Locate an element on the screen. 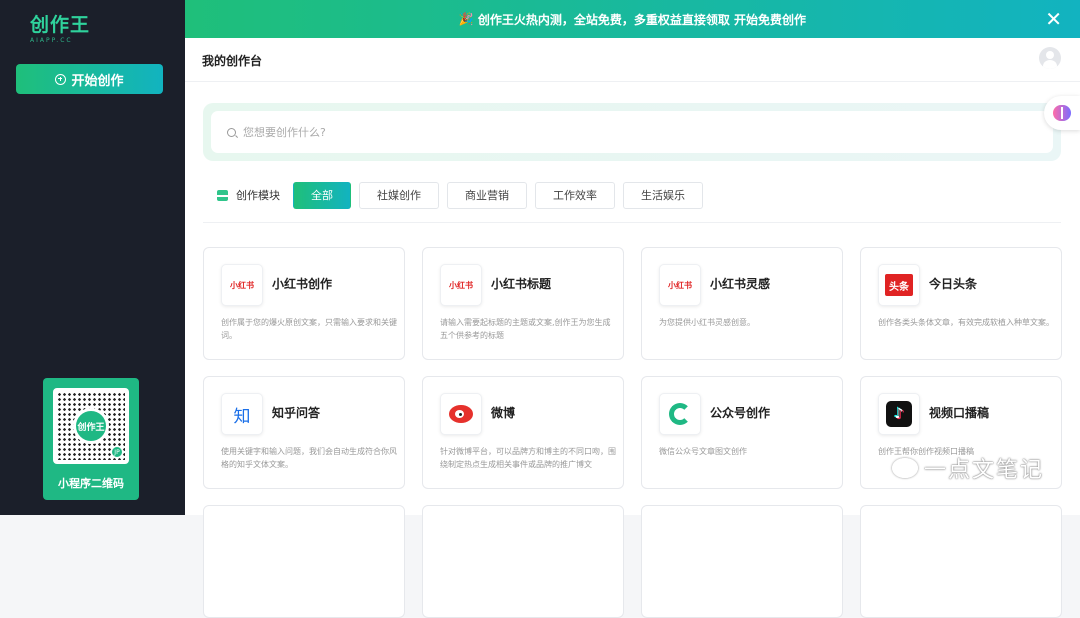 The width and height of the screenshot is (1080, 618). search-container is located at coordinates (632, 132).